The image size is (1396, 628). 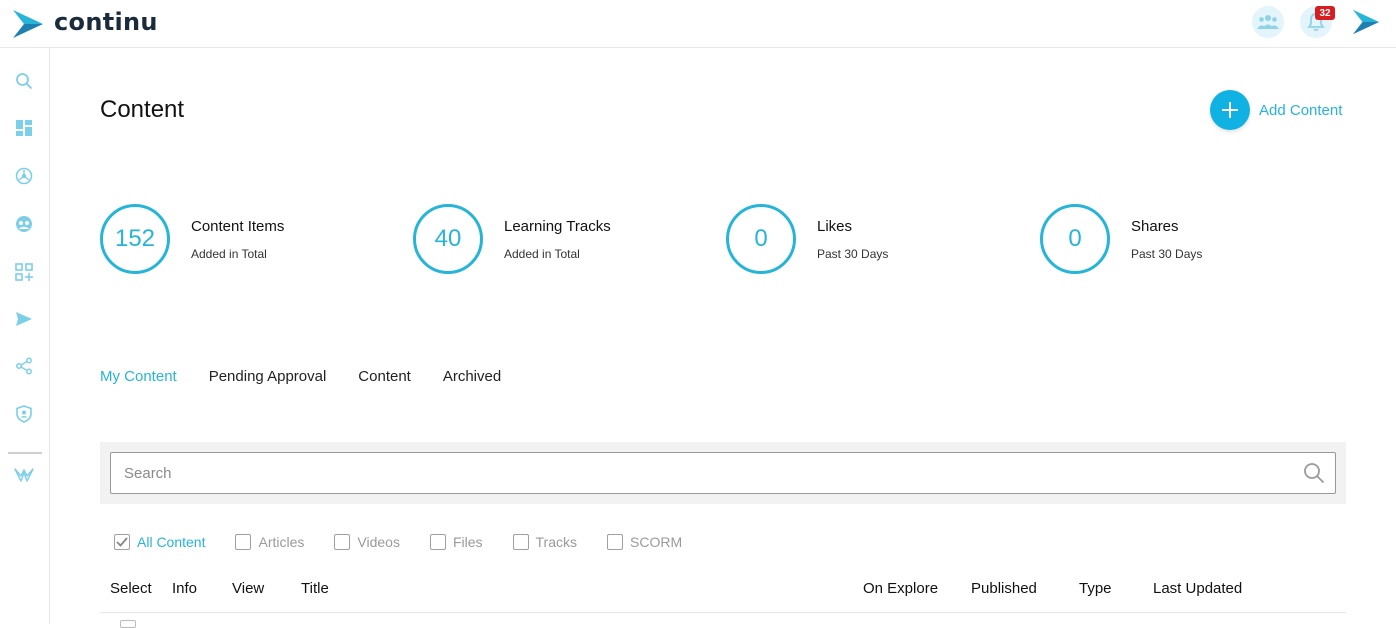 I want to click on sidebar-item-brand, so click(x=24, y=475).